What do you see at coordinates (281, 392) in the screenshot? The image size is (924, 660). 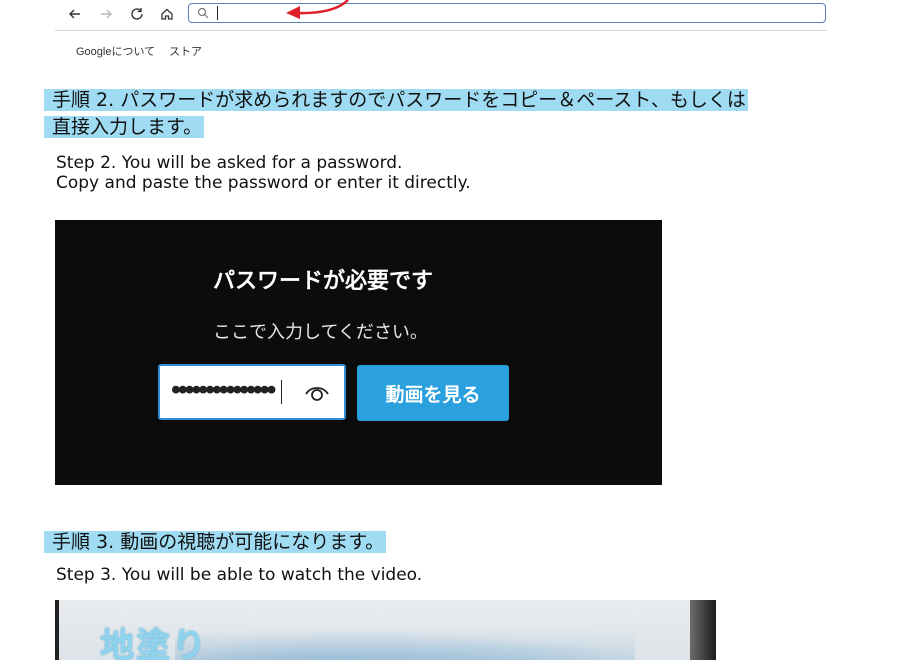 I see `password-caret` at bounding box center [281, 392].